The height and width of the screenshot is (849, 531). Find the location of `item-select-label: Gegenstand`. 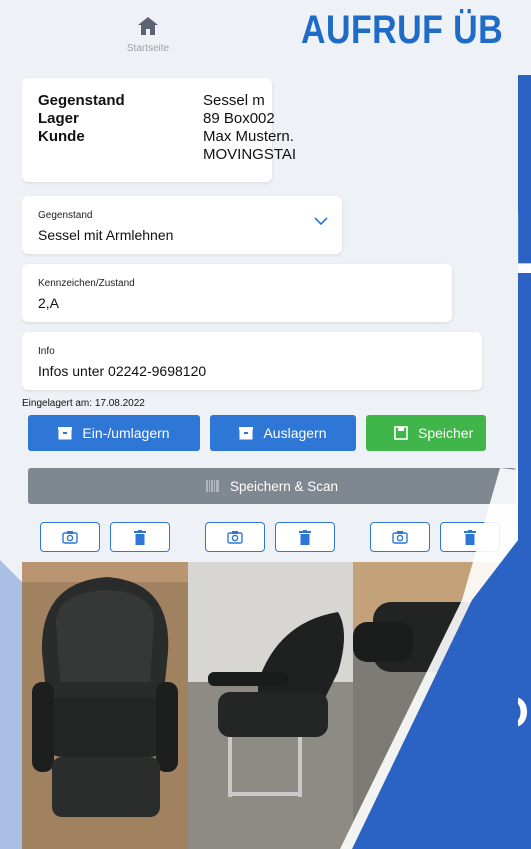

item-select-label: Gegenstand is located at coordinates (65, 215).